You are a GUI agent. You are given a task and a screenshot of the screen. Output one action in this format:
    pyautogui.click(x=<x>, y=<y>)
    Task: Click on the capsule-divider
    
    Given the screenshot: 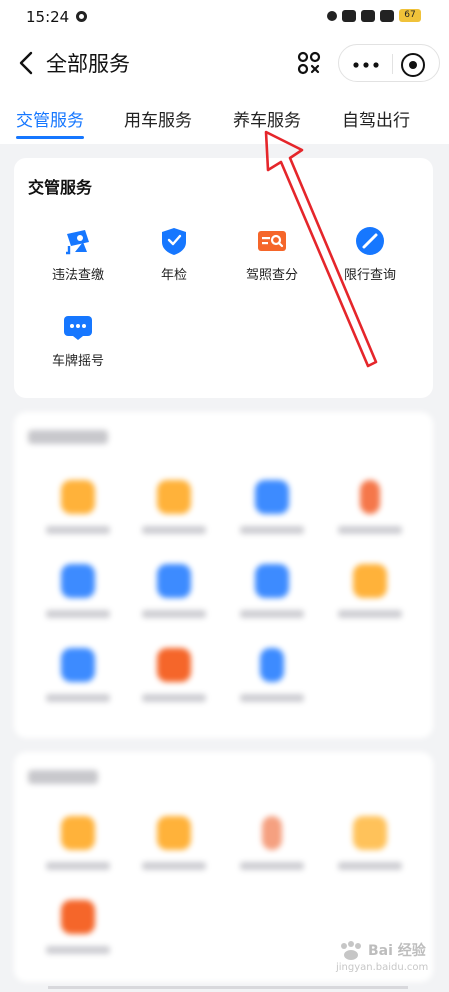 What is the action you would take?
    pyautogui.click(x=392, y=64)
    